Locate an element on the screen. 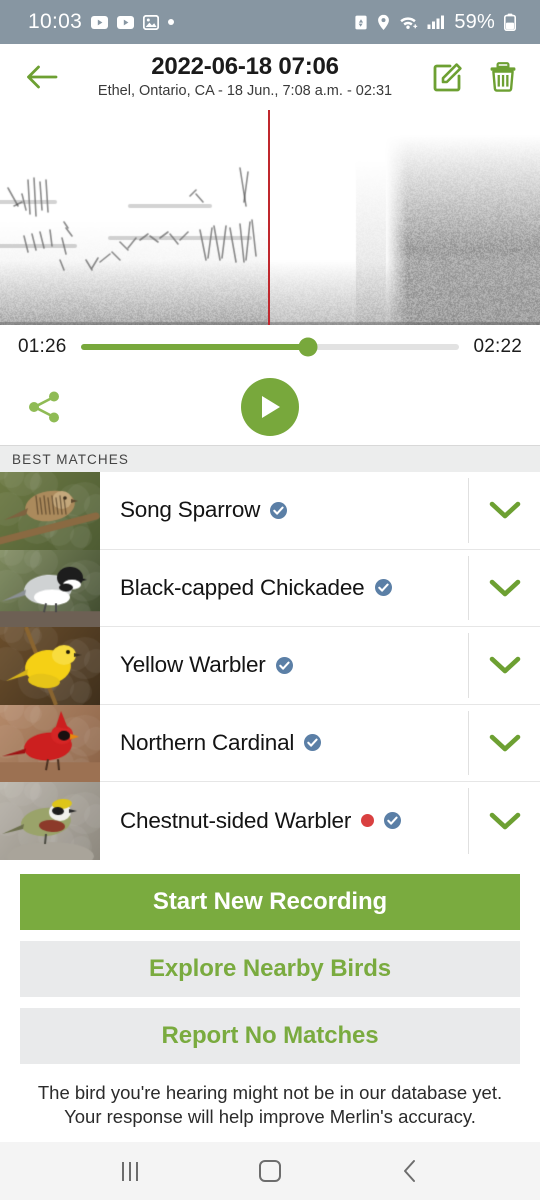 This screenshot has width=540, height=1200. system-nav-bar is located at coordinates (270, 1171).